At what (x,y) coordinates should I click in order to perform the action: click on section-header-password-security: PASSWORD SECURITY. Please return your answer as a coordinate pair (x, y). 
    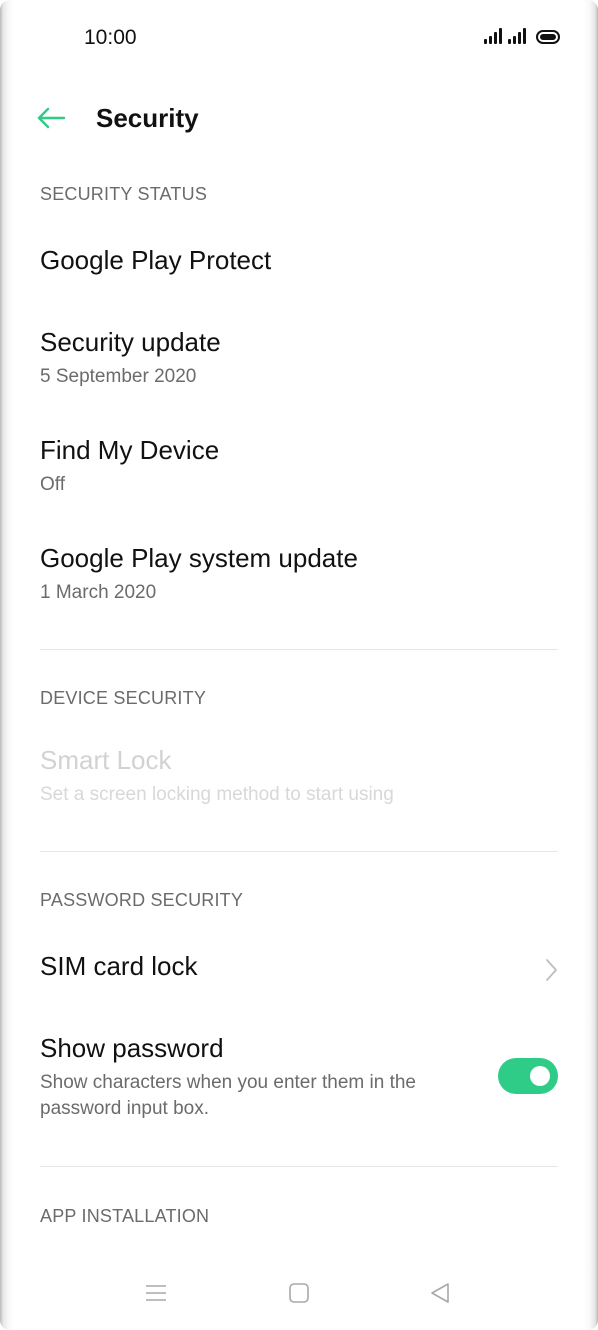
    Looking at the image, I should click on (142, 900).